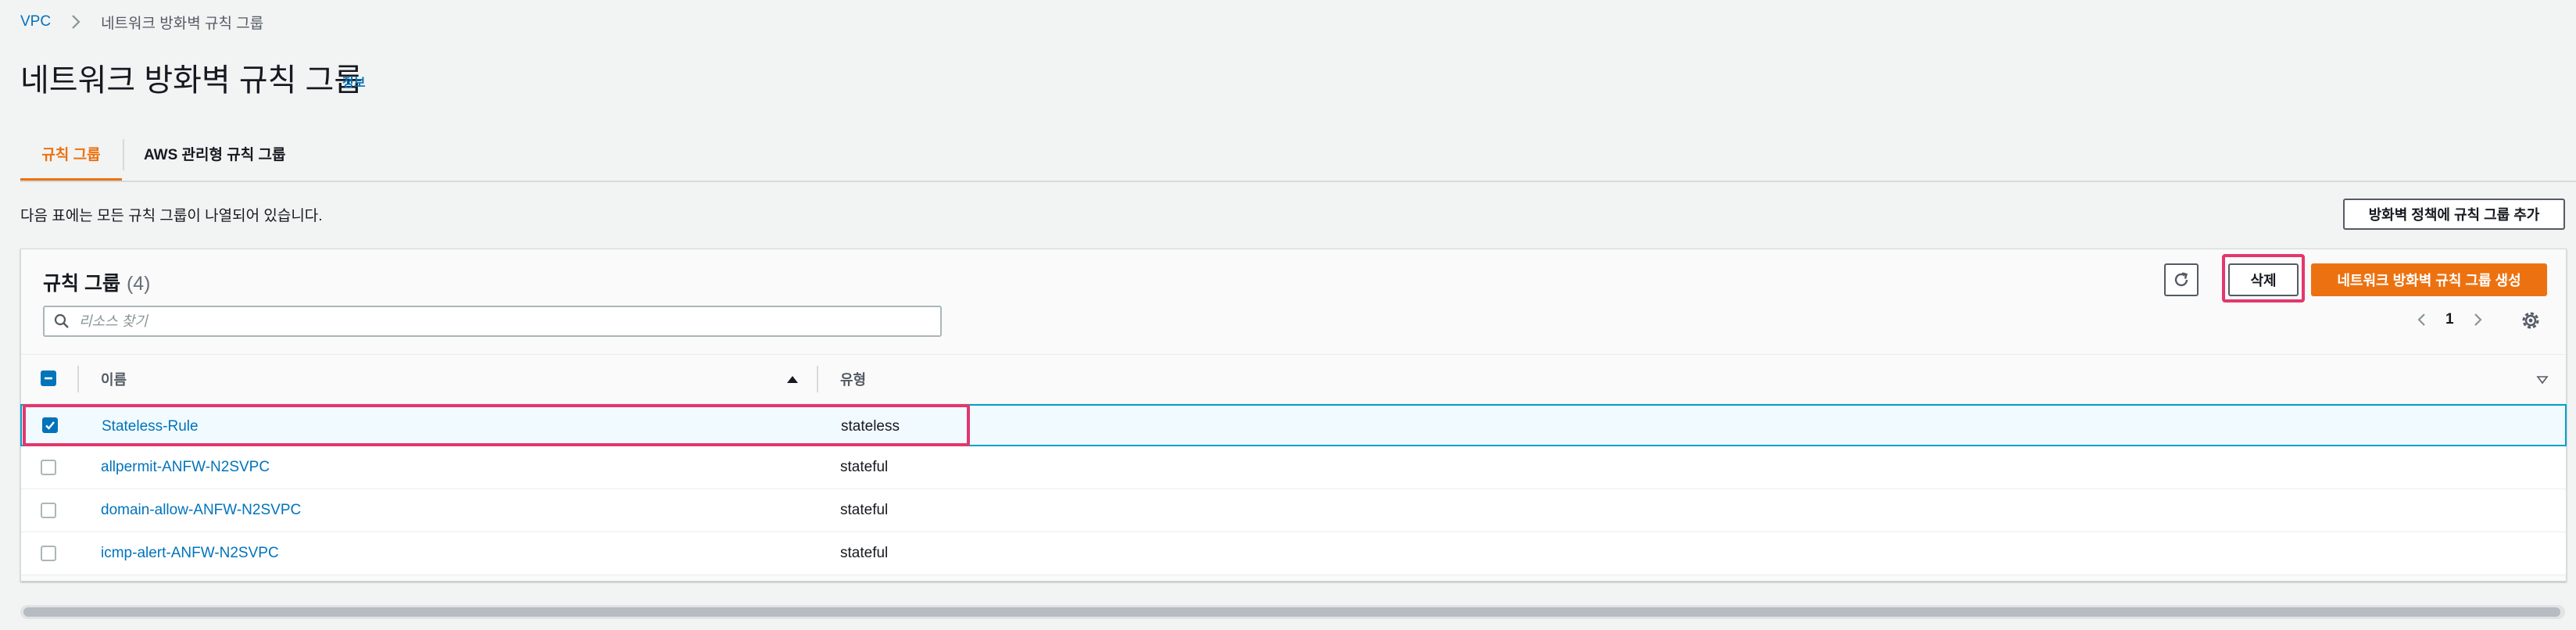  What do you see at coordinates (185, 467) in the screenshot?
I see `rule-group-name-link: allpermit-ANFW-N2SVPC` at bounding box center [185, 467].